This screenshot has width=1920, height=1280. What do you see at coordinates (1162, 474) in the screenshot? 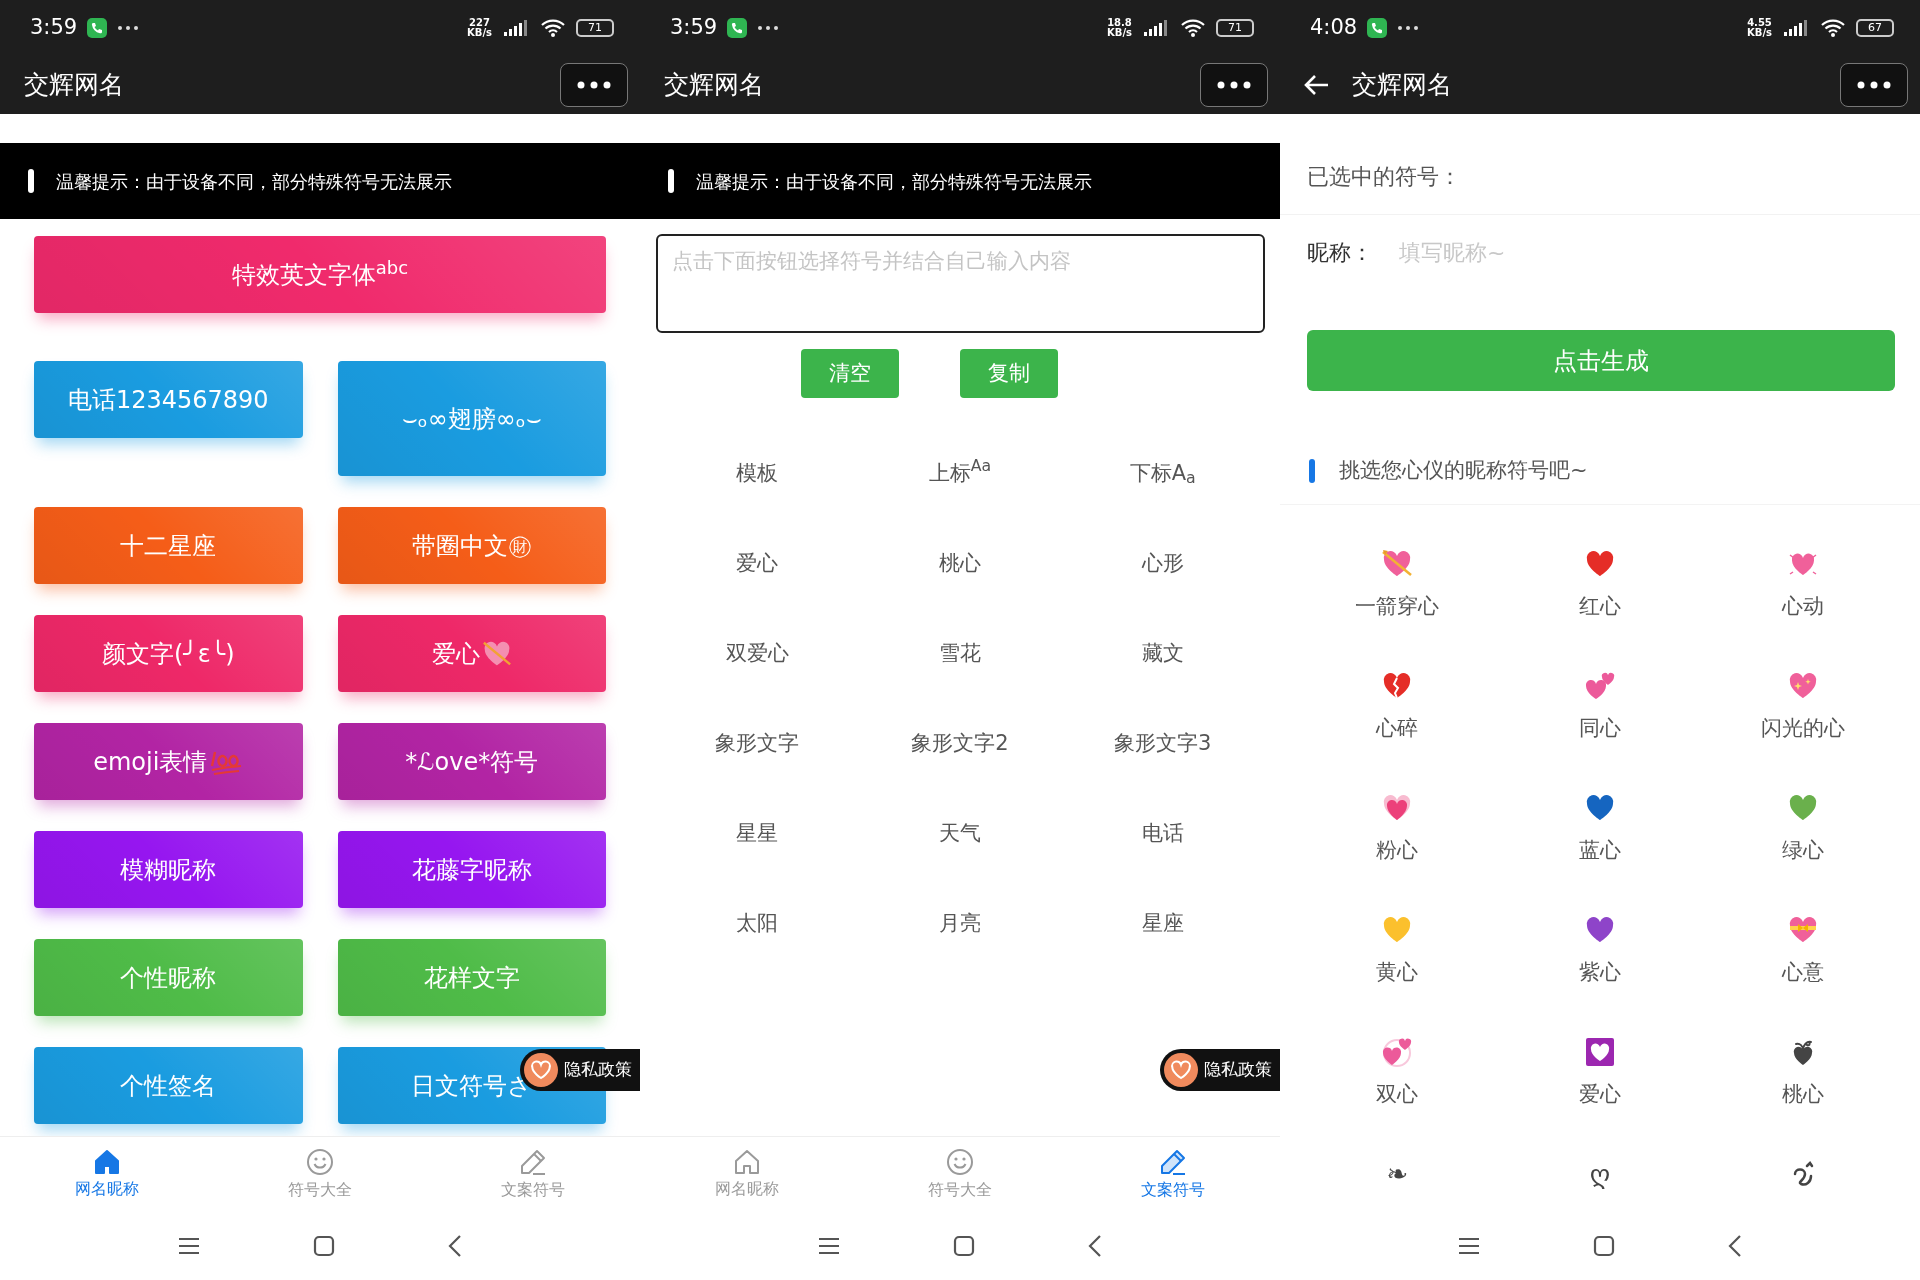
I see `category-button: 下标A$_{a}$` at bounding box center [1162, 474].